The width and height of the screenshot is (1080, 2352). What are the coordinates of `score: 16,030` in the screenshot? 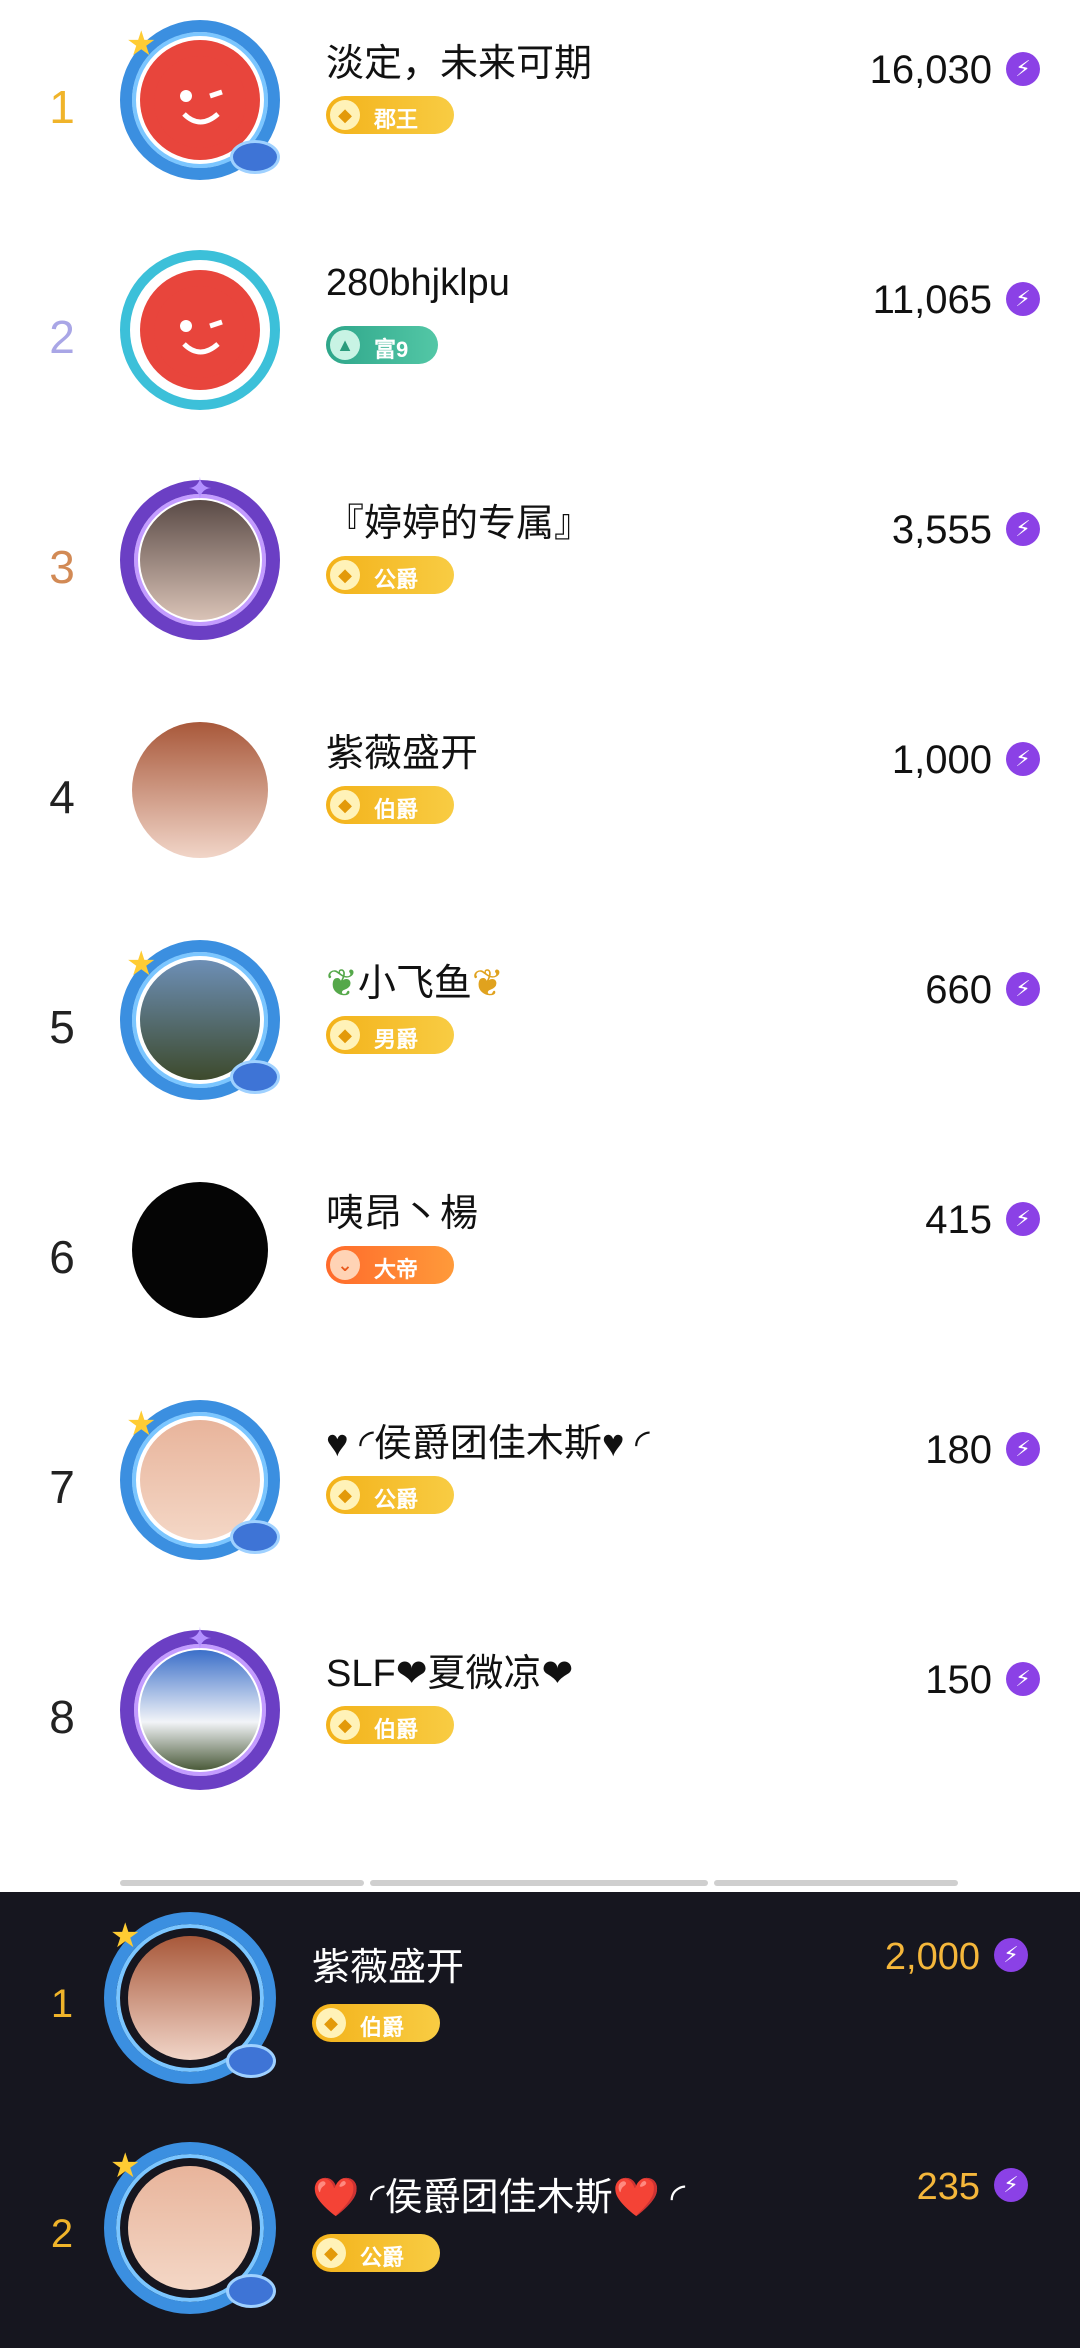 It's located at (930, 70).